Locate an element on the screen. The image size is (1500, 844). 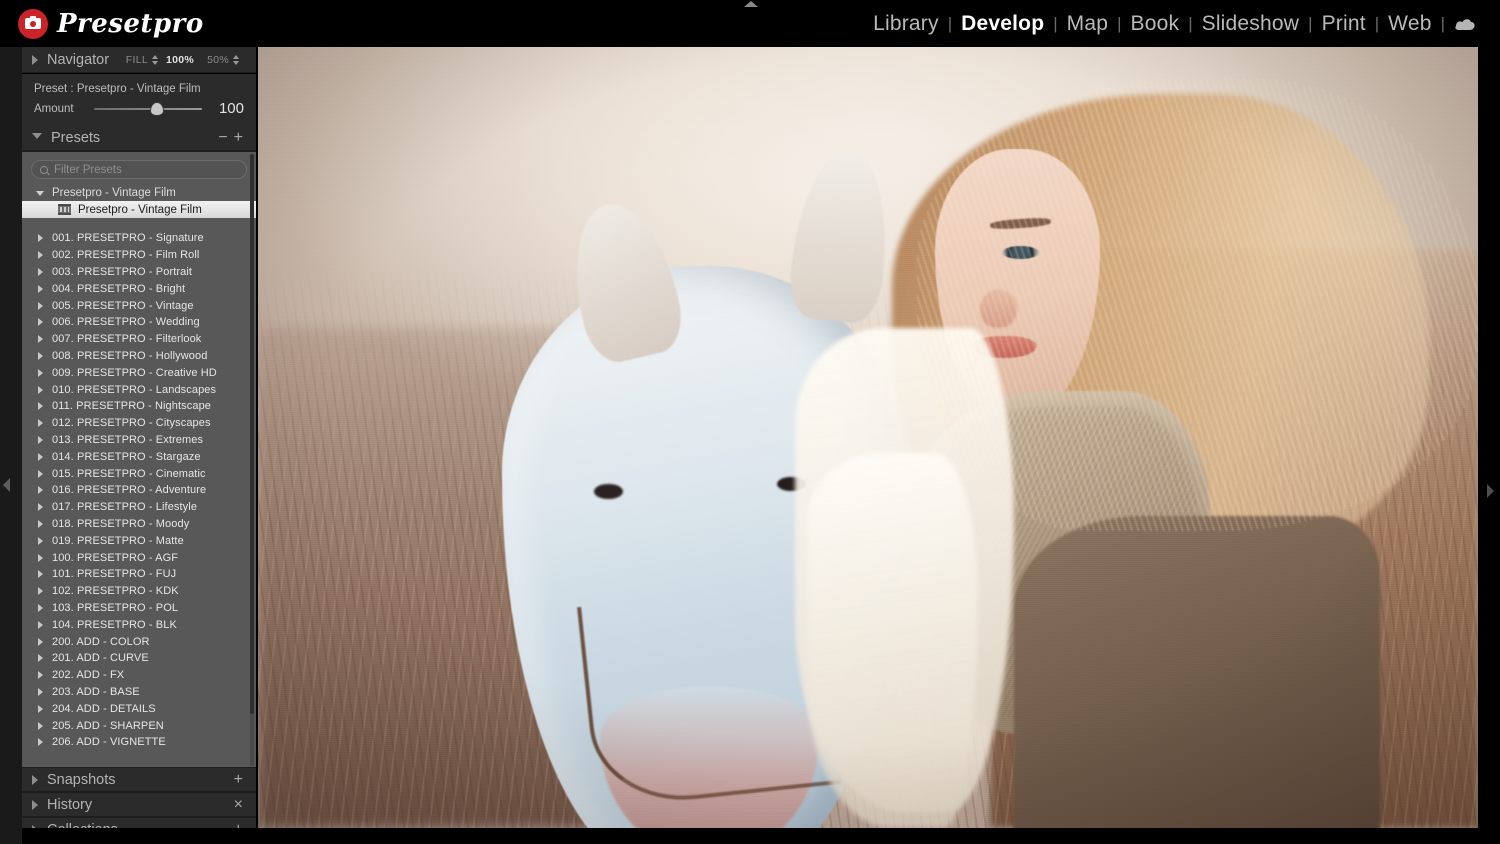
preset-list-item: 104. PRESETPRO - BLK is located at coordinates (139, 624).